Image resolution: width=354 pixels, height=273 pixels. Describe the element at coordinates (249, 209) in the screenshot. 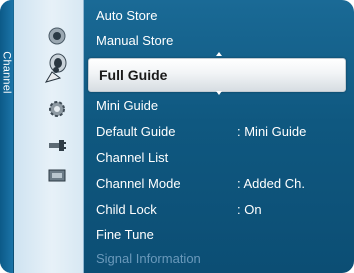

I see `menu-item-value: : On` at that location.